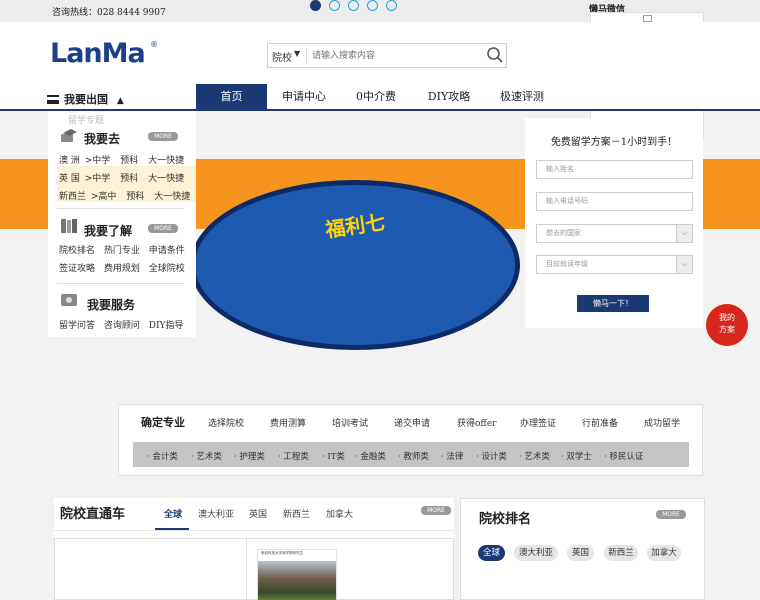 The height and width of the screenshot is (600, 760). Describe the element at coordinates (231, 96) in the screenshot. I see `nav-item-home: 首页` at that location.